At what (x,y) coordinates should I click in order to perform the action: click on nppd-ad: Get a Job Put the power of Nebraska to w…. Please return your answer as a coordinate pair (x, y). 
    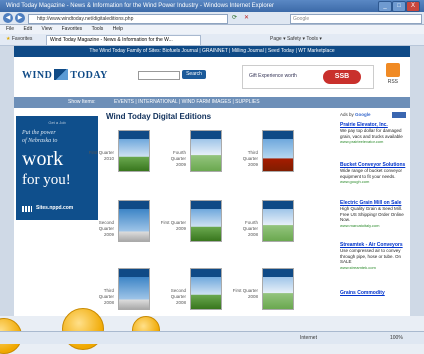
    Looking at the image, I should click on (57, 168).